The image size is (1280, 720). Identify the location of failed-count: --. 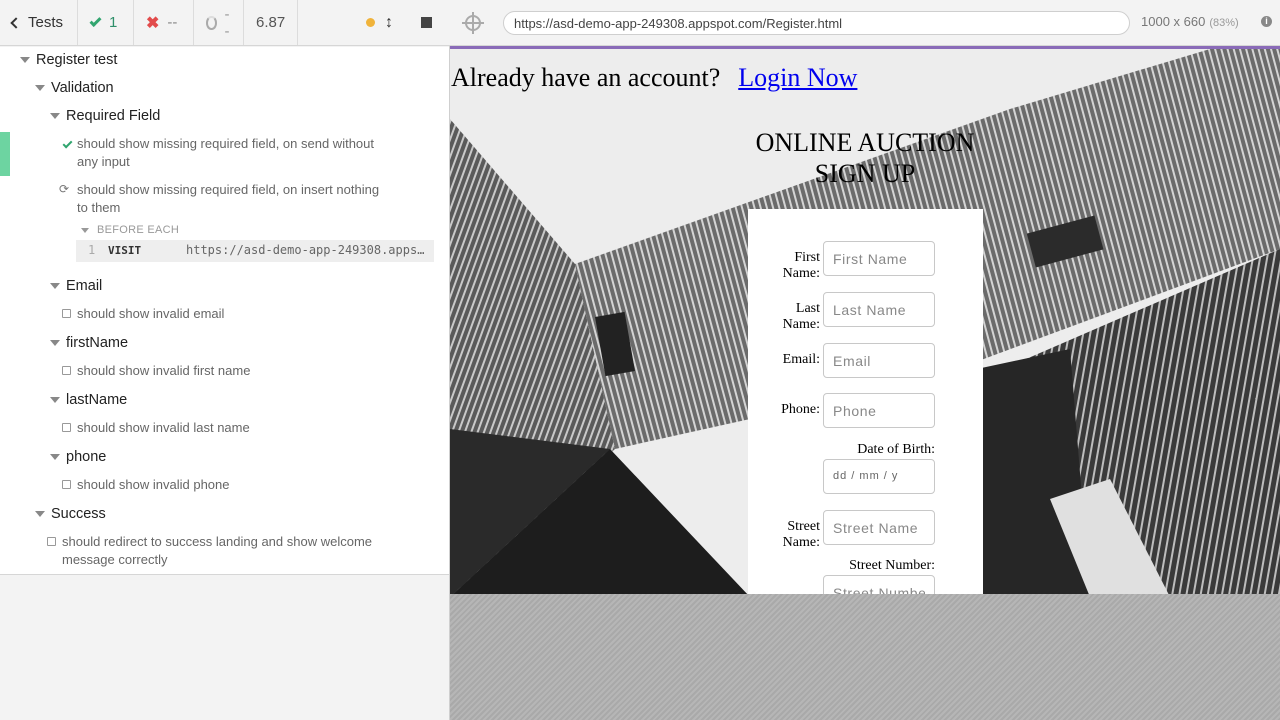
(172, 22).